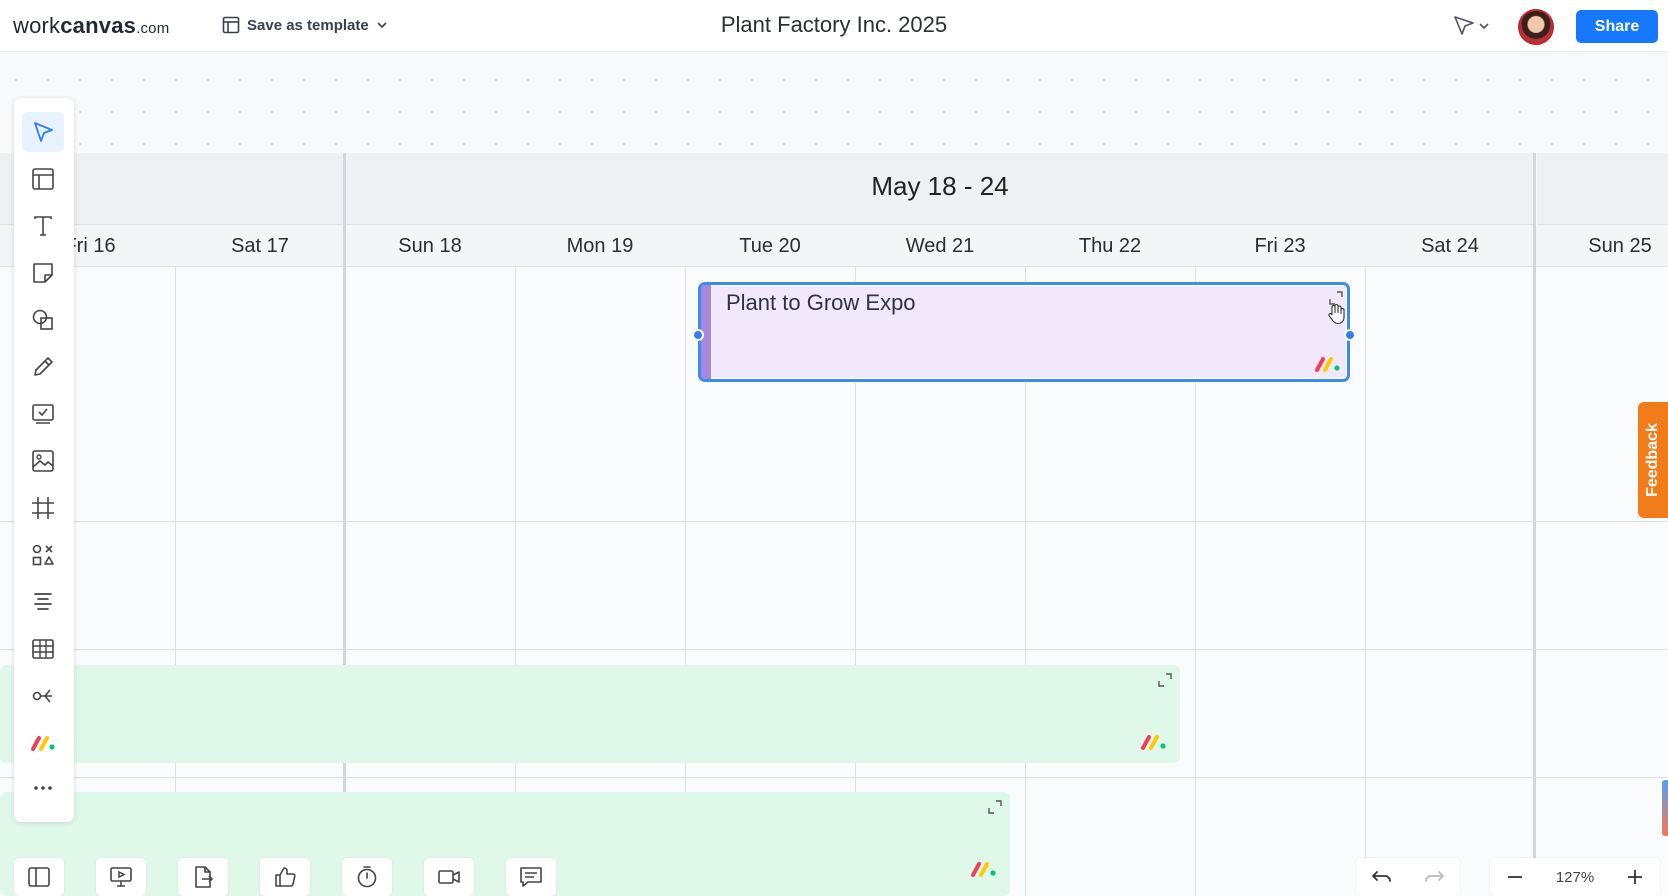 Image resolution: width=1668 pixels, height=896 pixels. I want to click on next-week-header, so click(1602, 189).